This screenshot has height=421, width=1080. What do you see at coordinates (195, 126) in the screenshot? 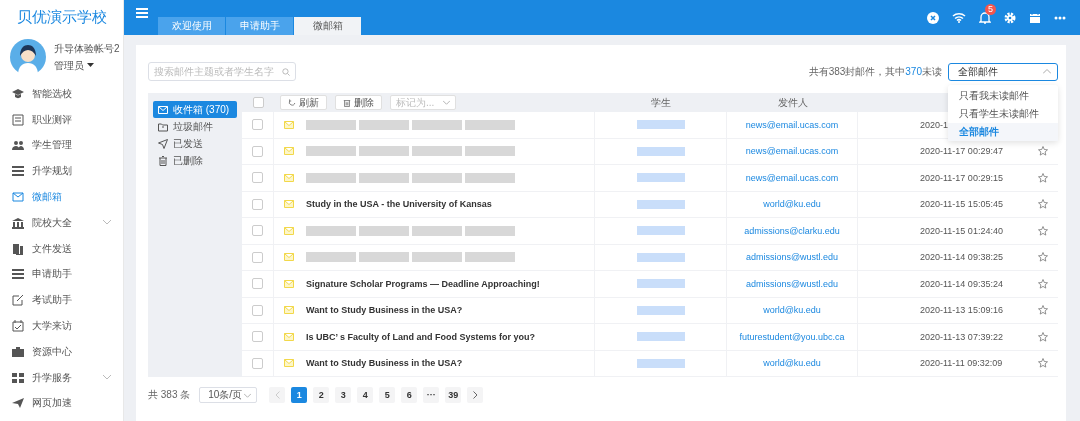
I see `folder-item: 垃圾邮件` at bounding box center [195, 126].